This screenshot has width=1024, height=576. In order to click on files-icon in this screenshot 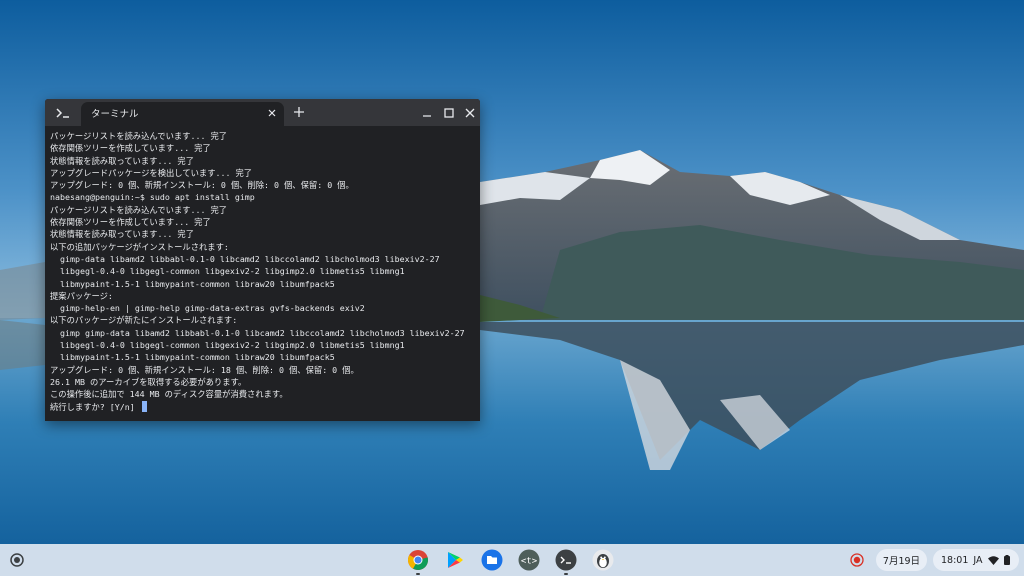, I will do `click(492, 560)`.